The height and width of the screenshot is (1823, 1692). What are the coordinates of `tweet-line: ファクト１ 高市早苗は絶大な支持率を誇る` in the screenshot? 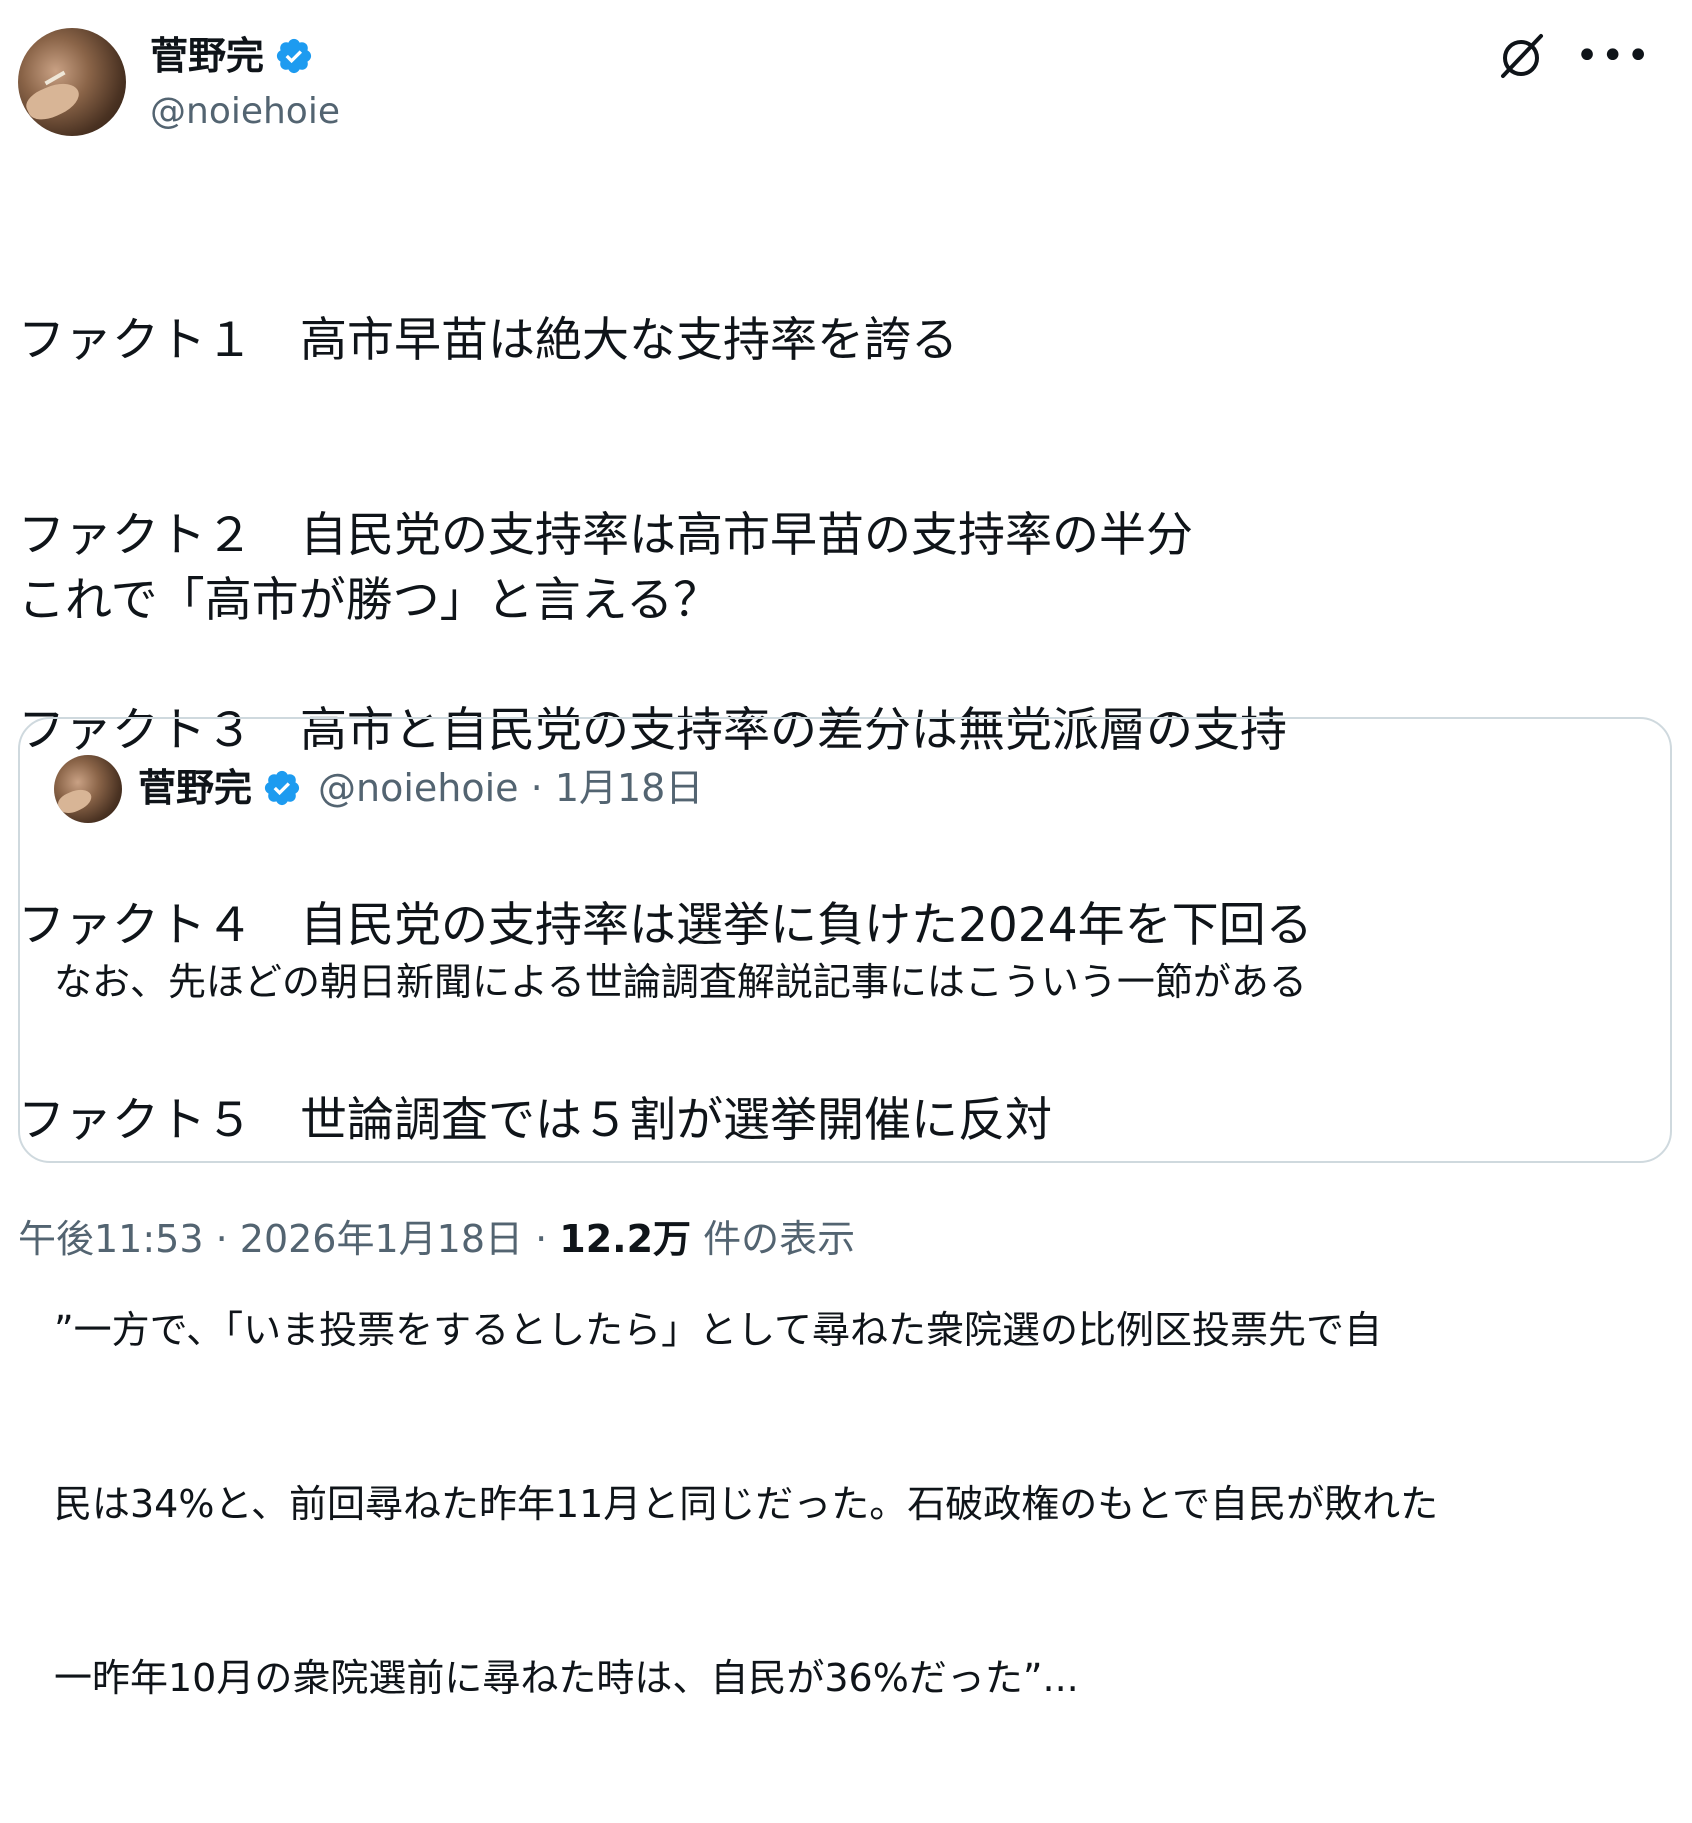 It's located at (488, 340).